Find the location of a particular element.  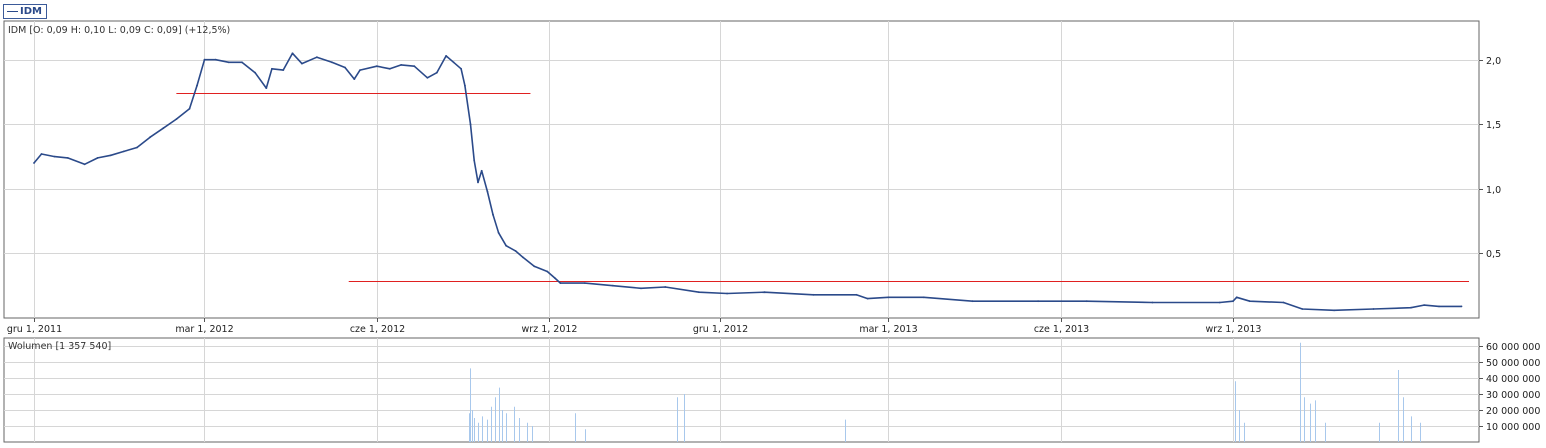

volume-panel-header: Wolumen [1 357 540] is located at coordinates (59, 346).